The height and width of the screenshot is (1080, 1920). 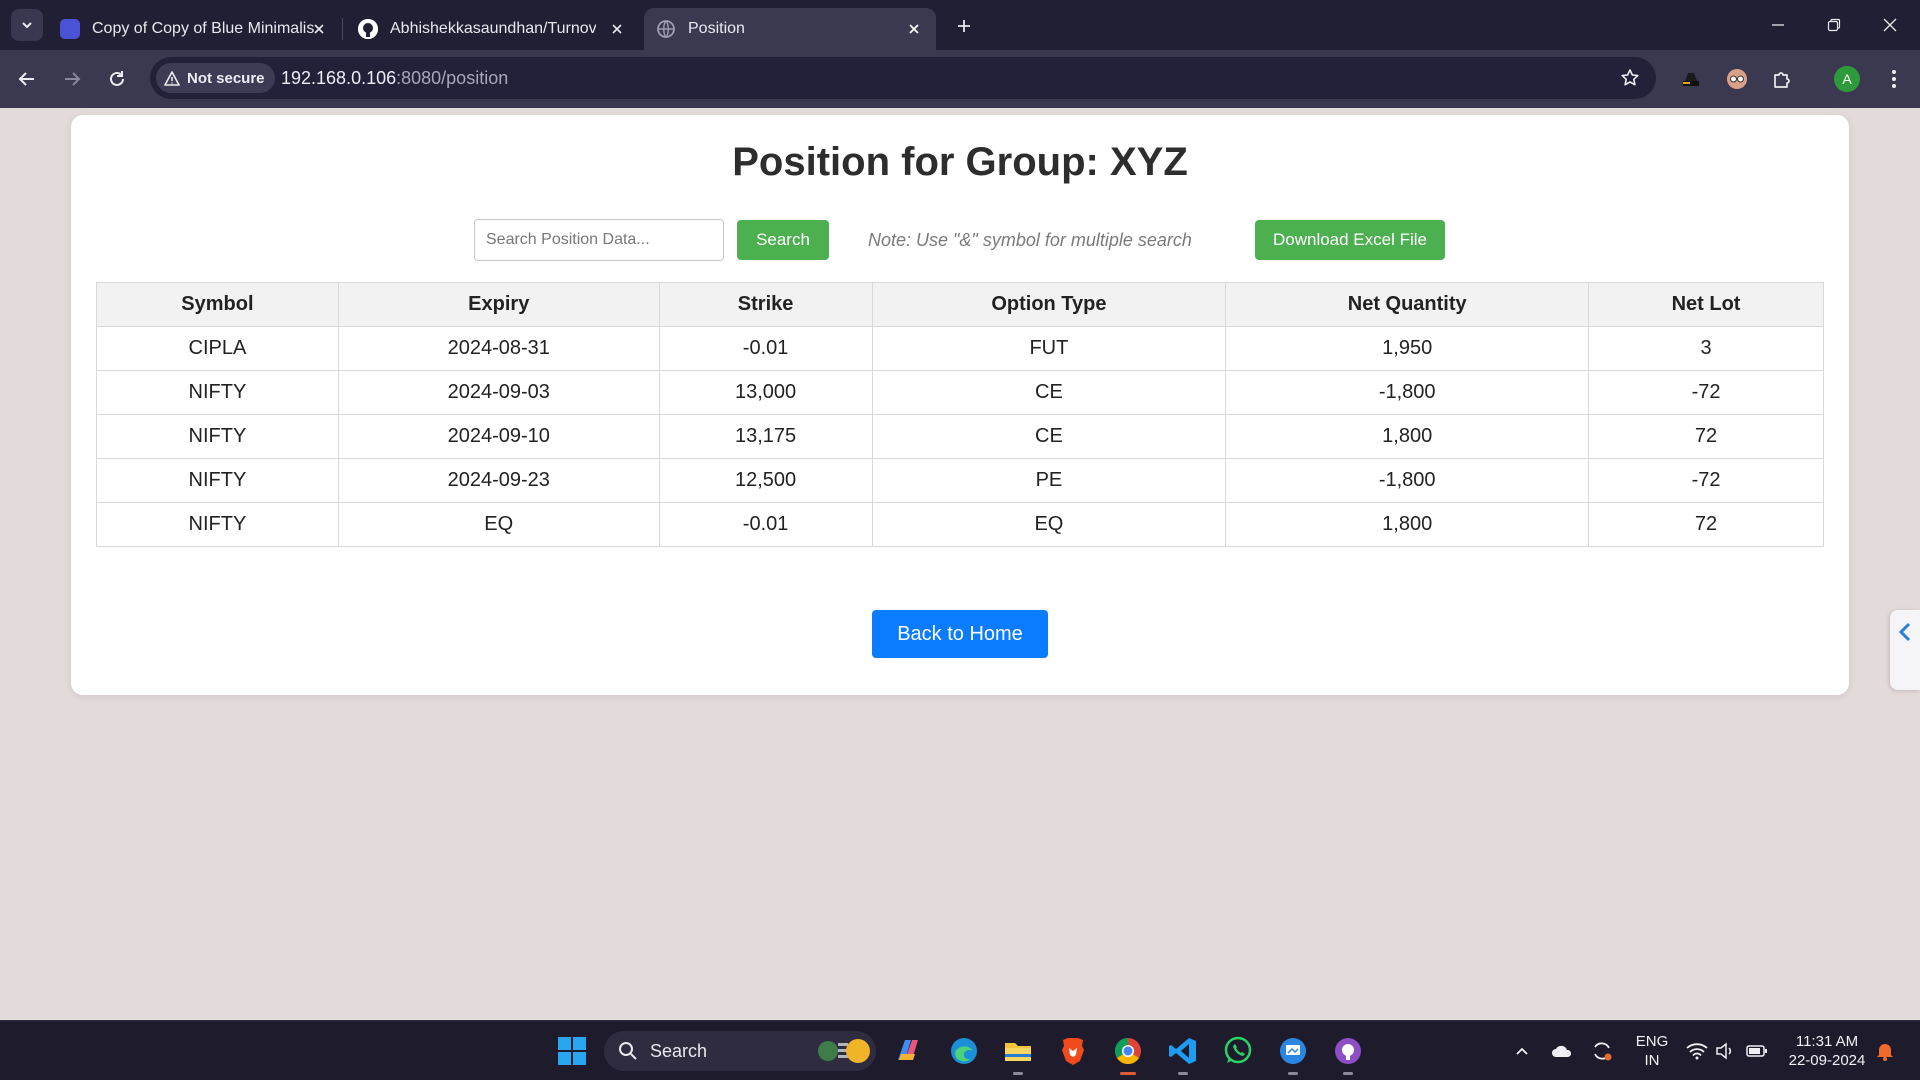 I want to click on battery-icon, so click(x=1756, y=1051).